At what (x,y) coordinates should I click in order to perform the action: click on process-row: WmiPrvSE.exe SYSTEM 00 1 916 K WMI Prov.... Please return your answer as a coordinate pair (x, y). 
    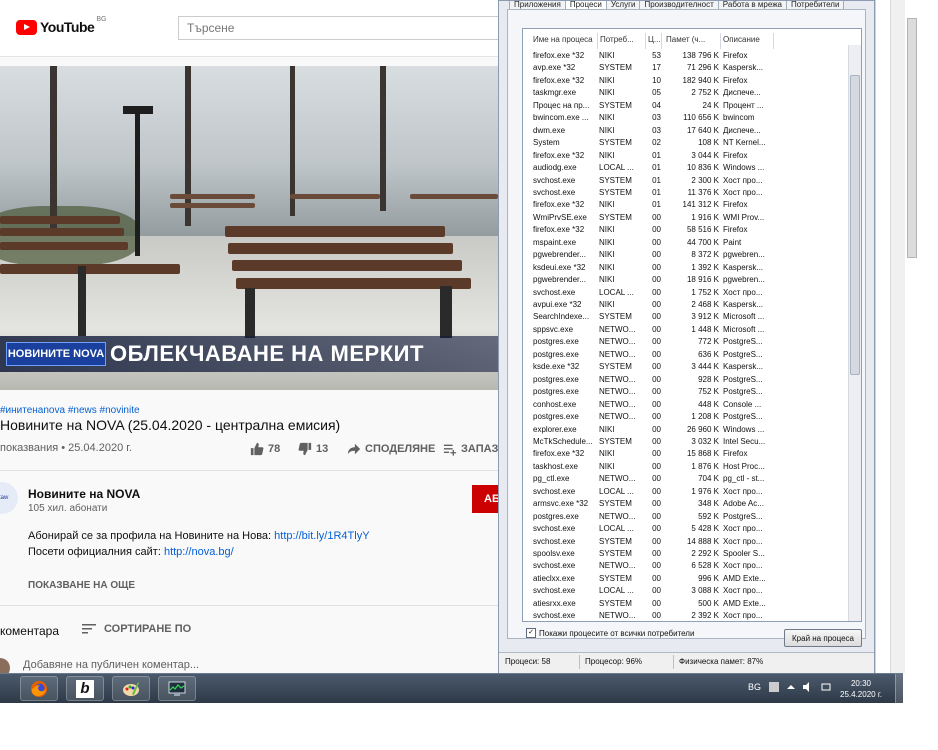
    Looking at the image, I should click on (686, 218).